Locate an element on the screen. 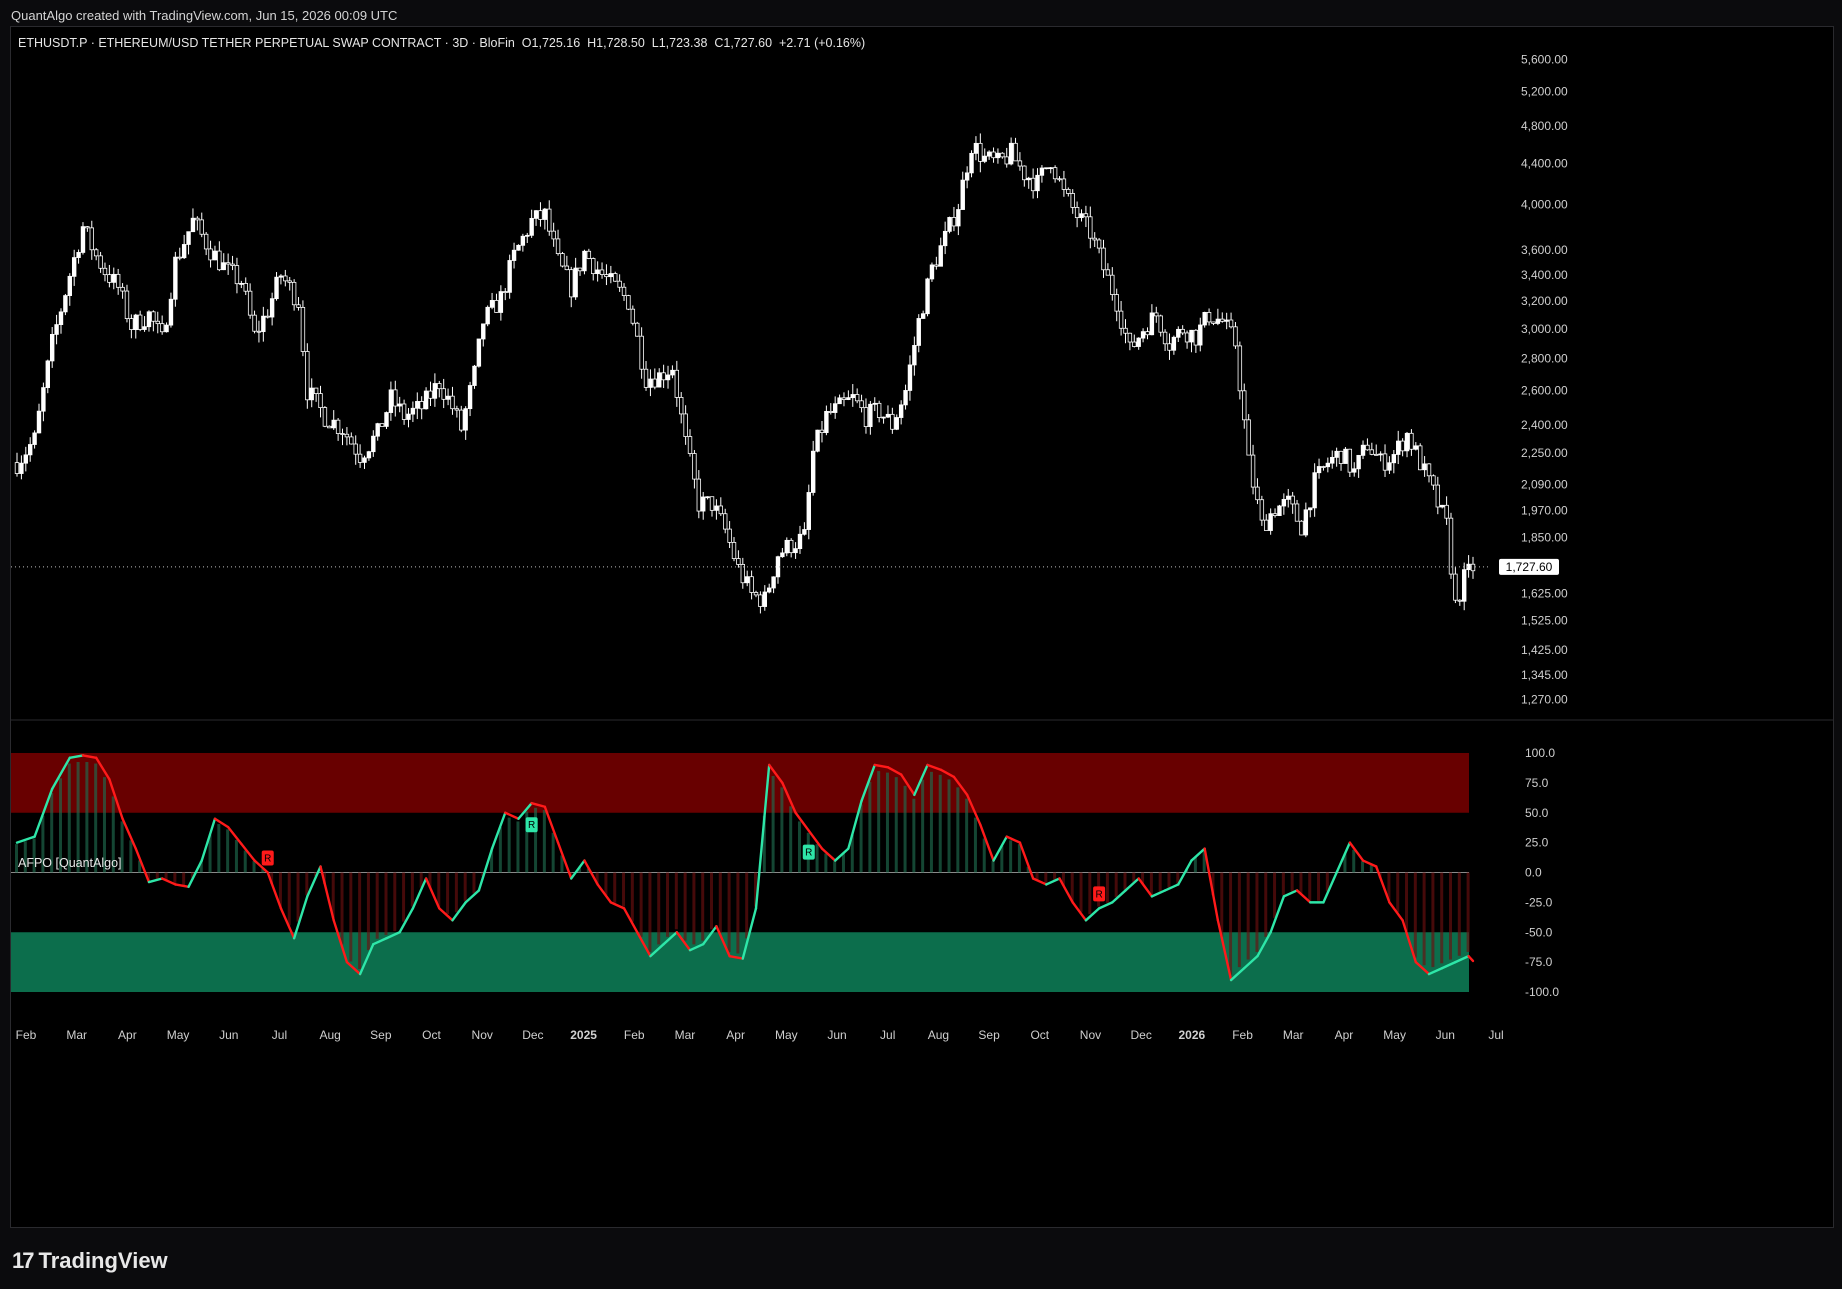 This screenshot has width=1842, height=1289. ohlc-low: L1,723.38 is located at coordinates (679, 43).